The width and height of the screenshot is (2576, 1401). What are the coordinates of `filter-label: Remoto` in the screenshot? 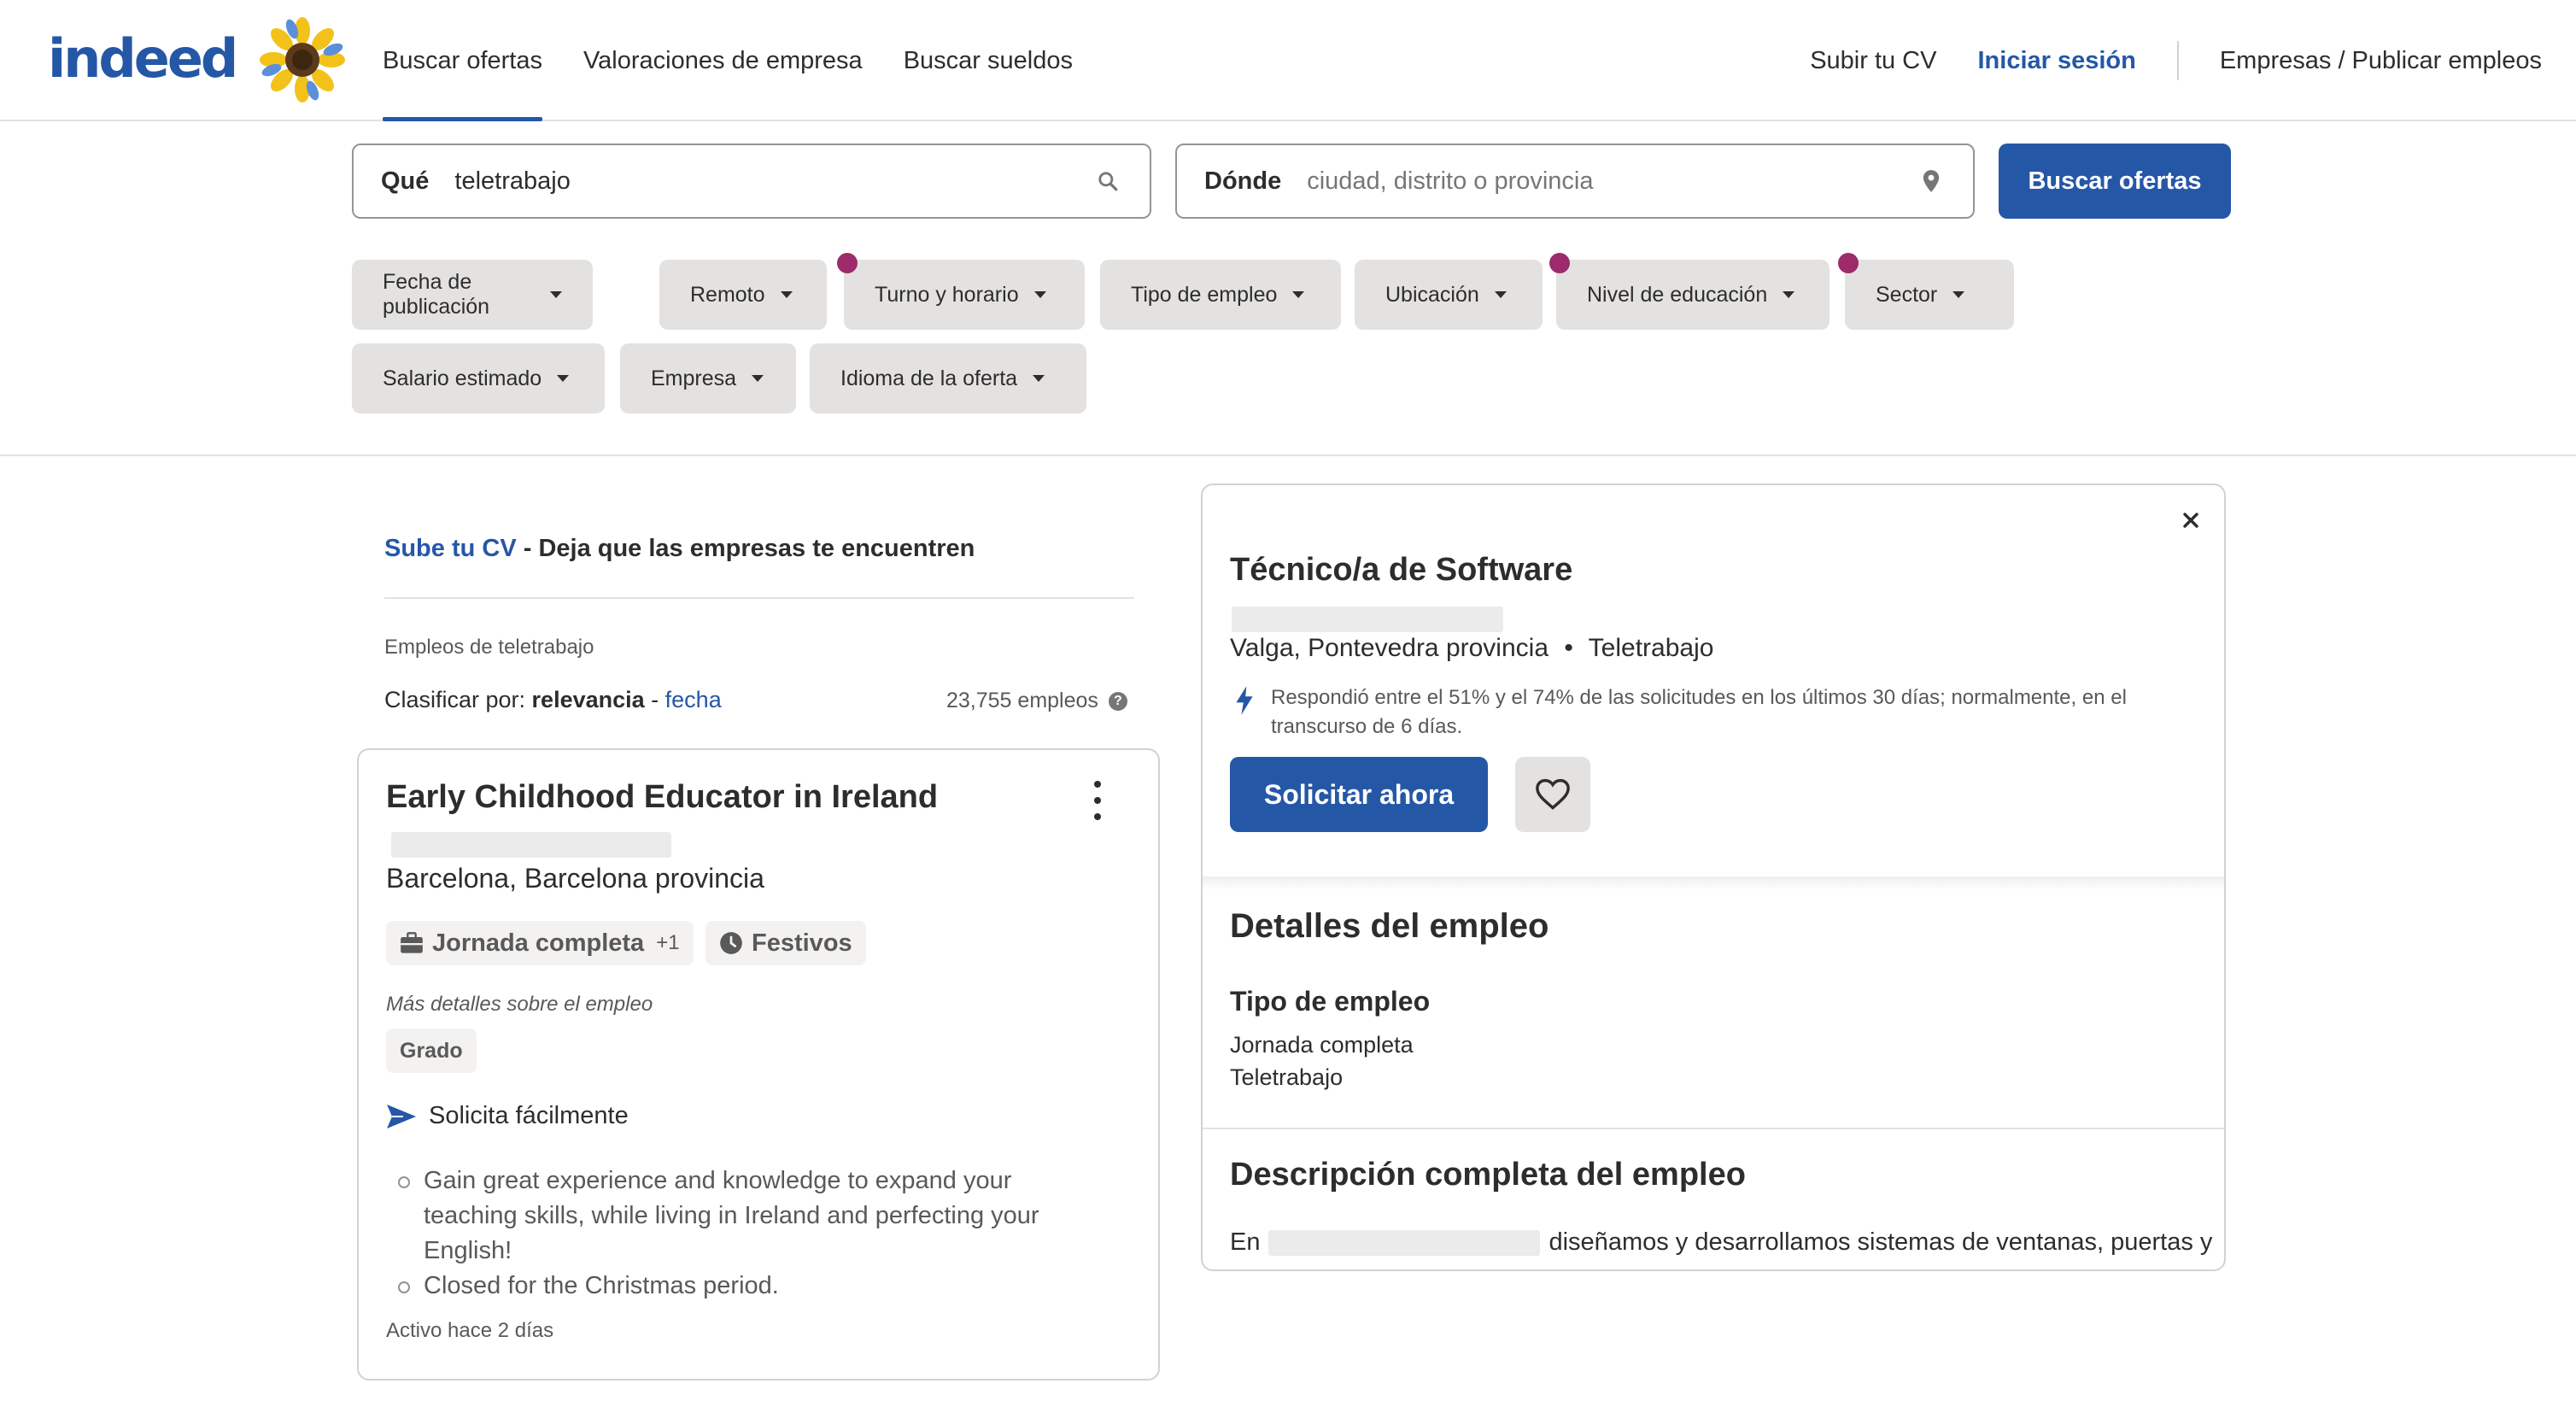 It's located at (727, 294).